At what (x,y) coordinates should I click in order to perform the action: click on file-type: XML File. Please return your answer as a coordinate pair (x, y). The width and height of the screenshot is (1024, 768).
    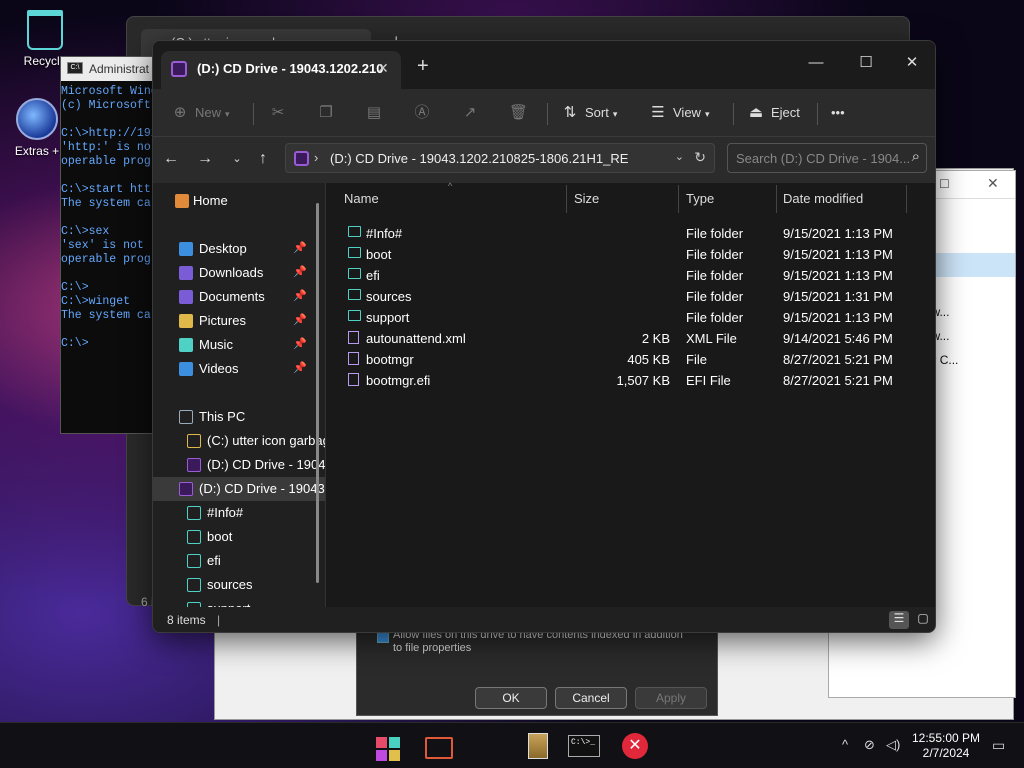
    Looking at the image, I should click on (711, 338).